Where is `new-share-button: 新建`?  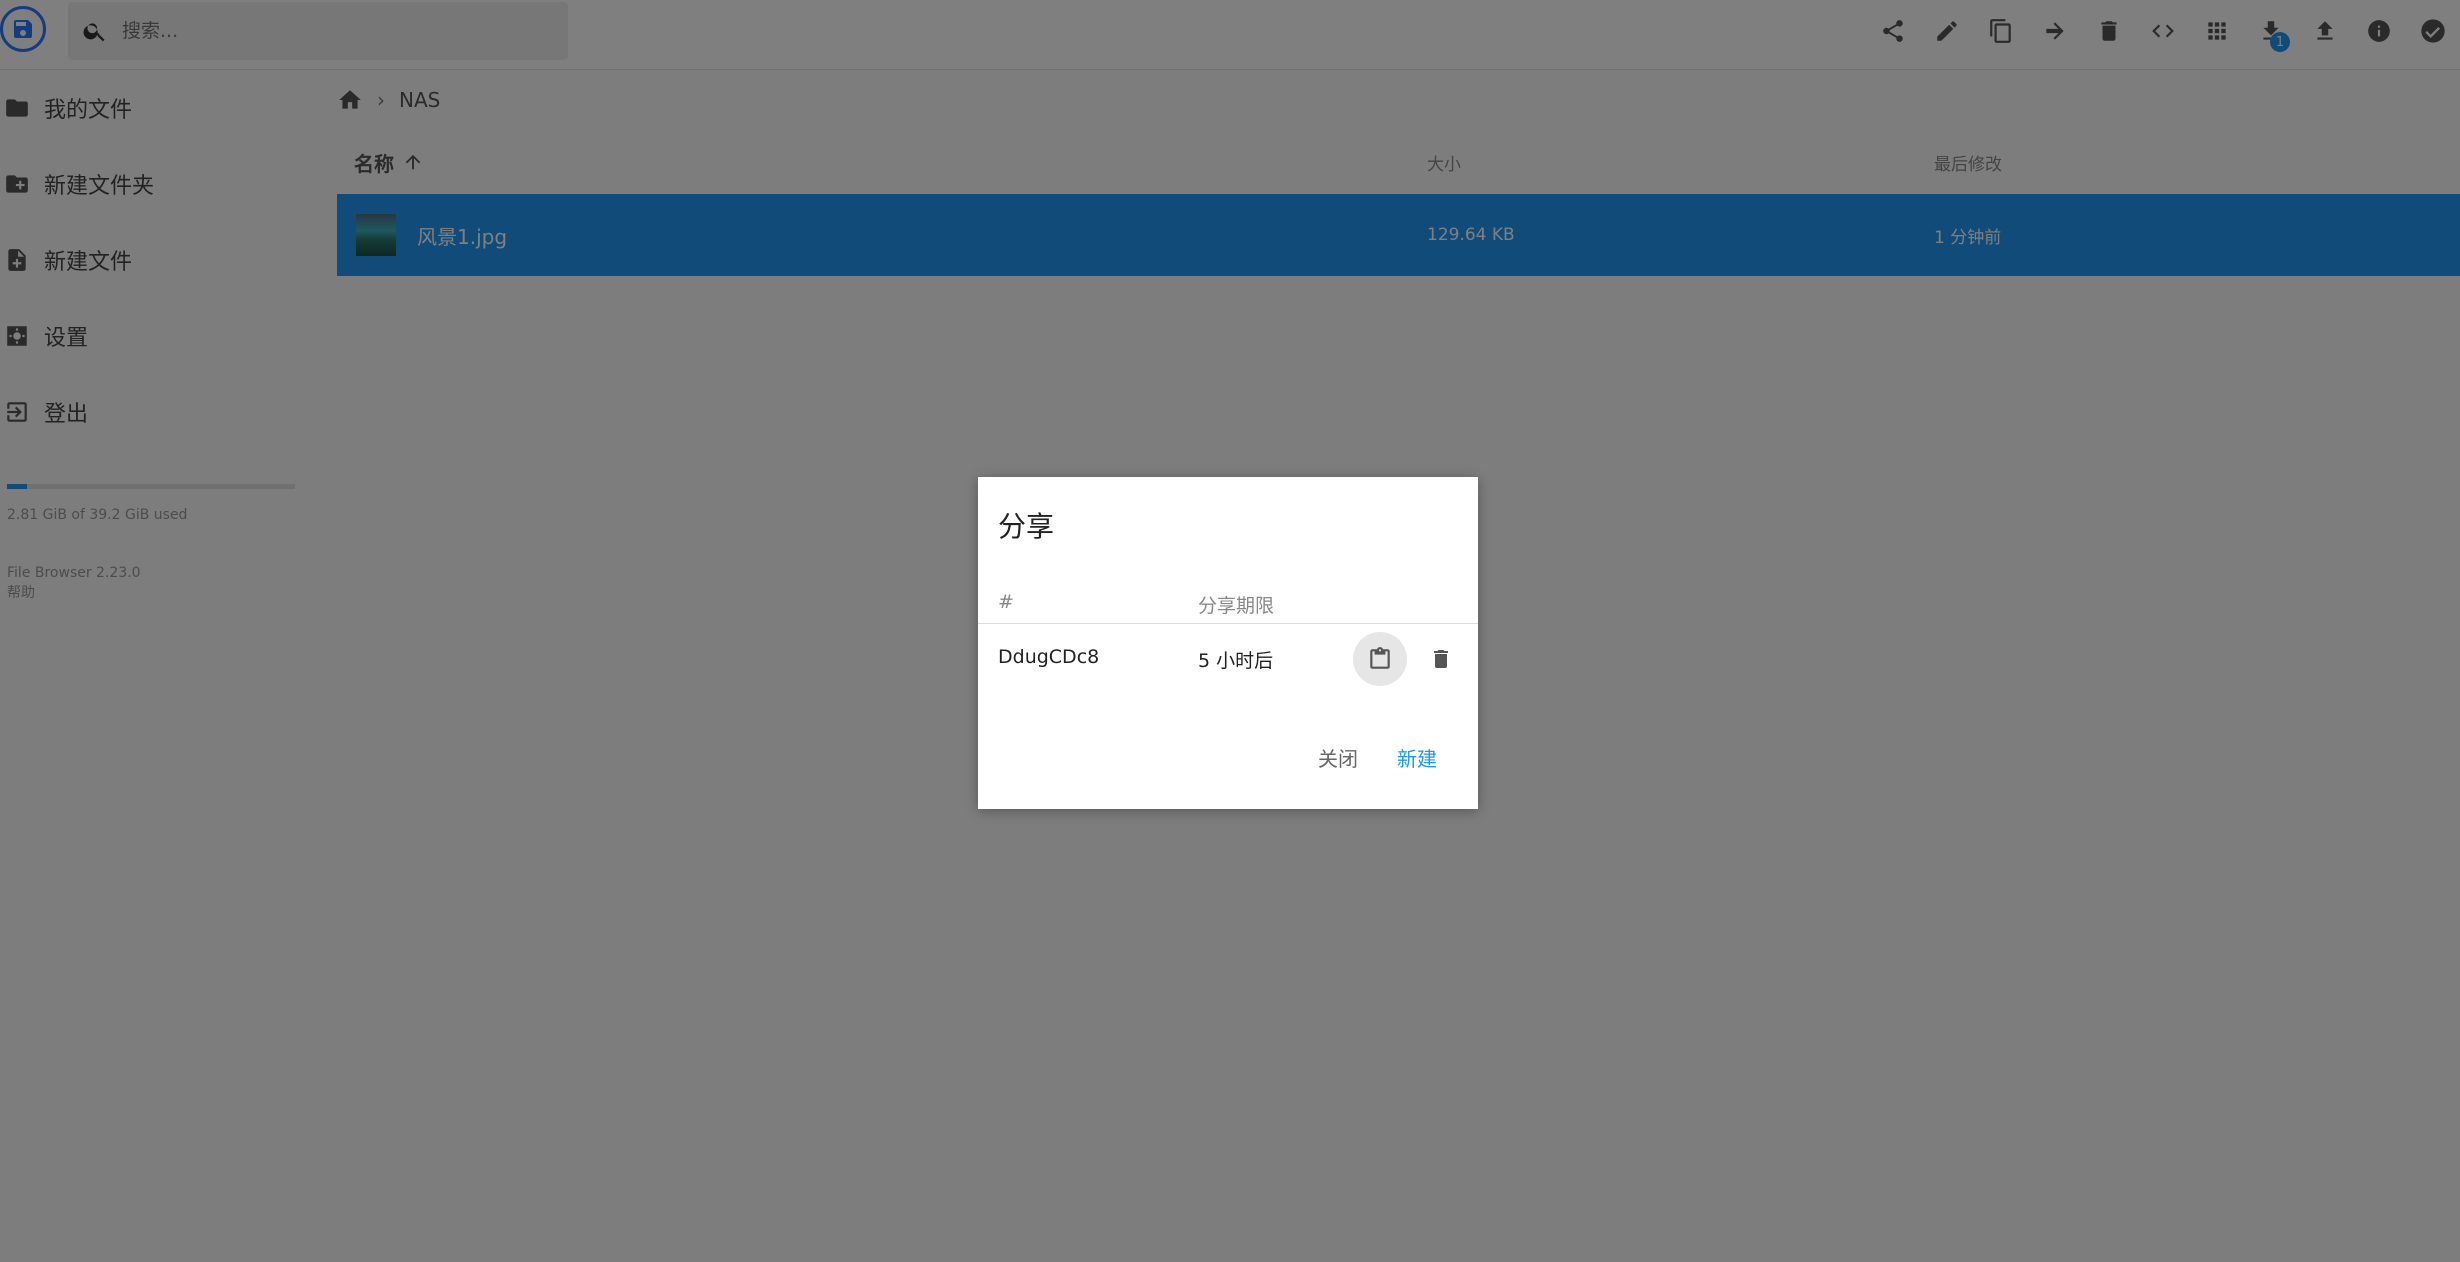
new-share-button: 新建 is located at coordinates (1417, 757).